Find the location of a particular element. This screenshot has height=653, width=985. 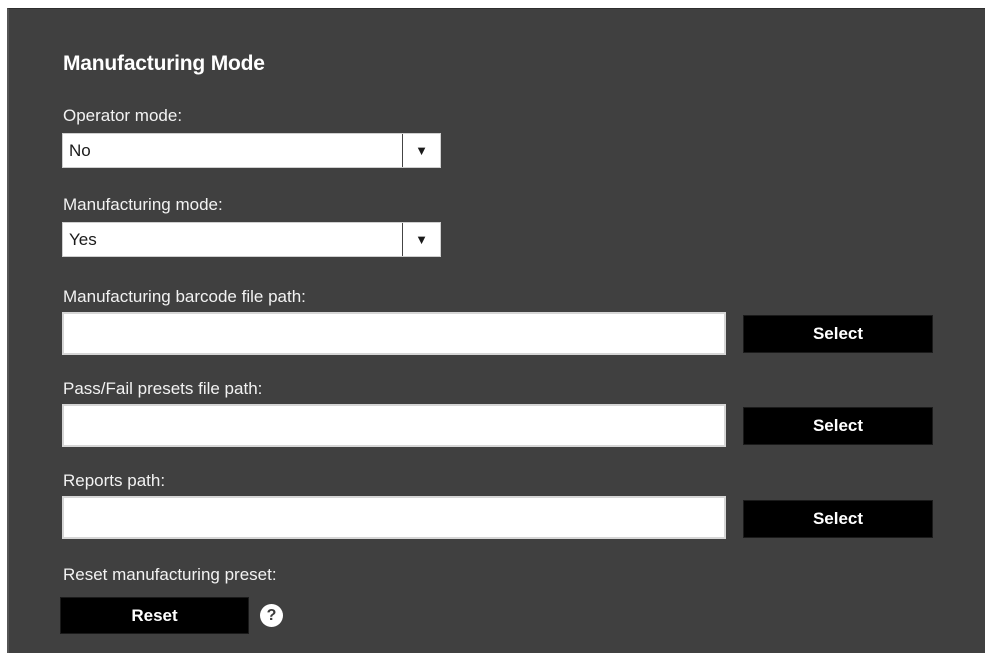

operator-mode-value: No is located at coordinates (80, 150).